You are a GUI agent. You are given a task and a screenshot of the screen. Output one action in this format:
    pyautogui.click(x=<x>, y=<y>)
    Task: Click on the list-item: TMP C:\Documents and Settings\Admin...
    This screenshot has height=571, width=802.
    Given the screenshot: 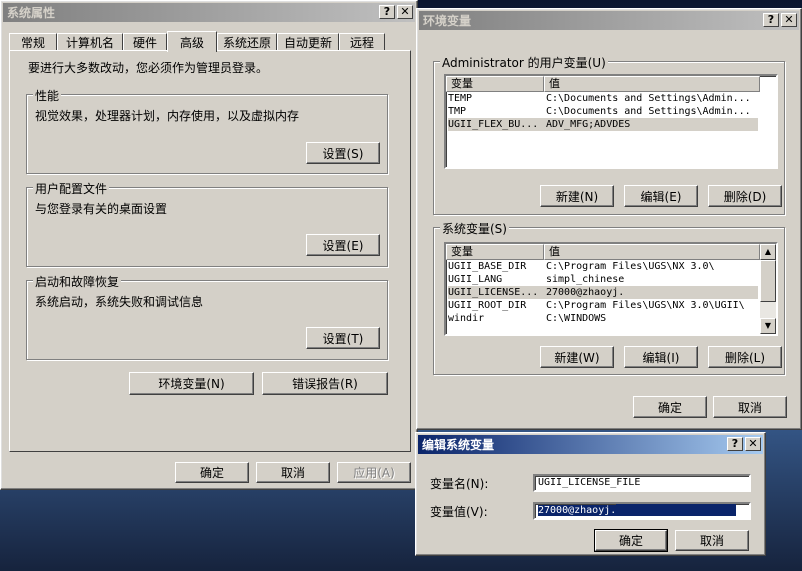 What is the action you would take?
    pyautogui.click(x=603, y=111)
    